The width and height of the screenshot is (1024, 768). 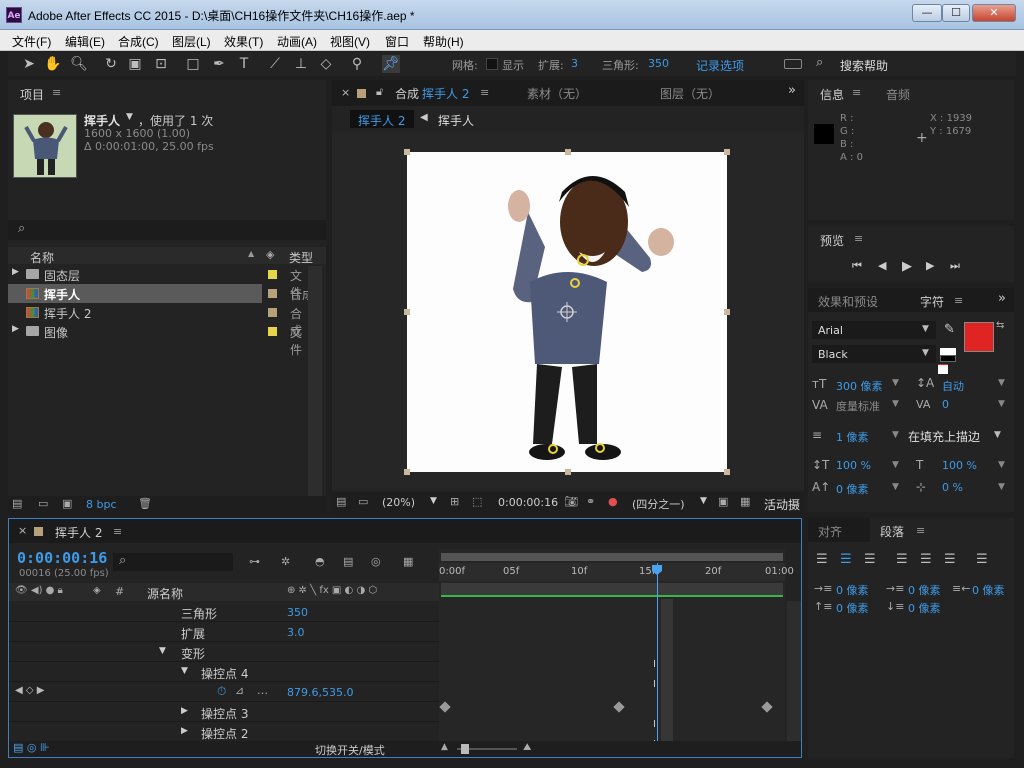 I want to click on eyedropper-icon: ✎, so click(x=949, y=329).